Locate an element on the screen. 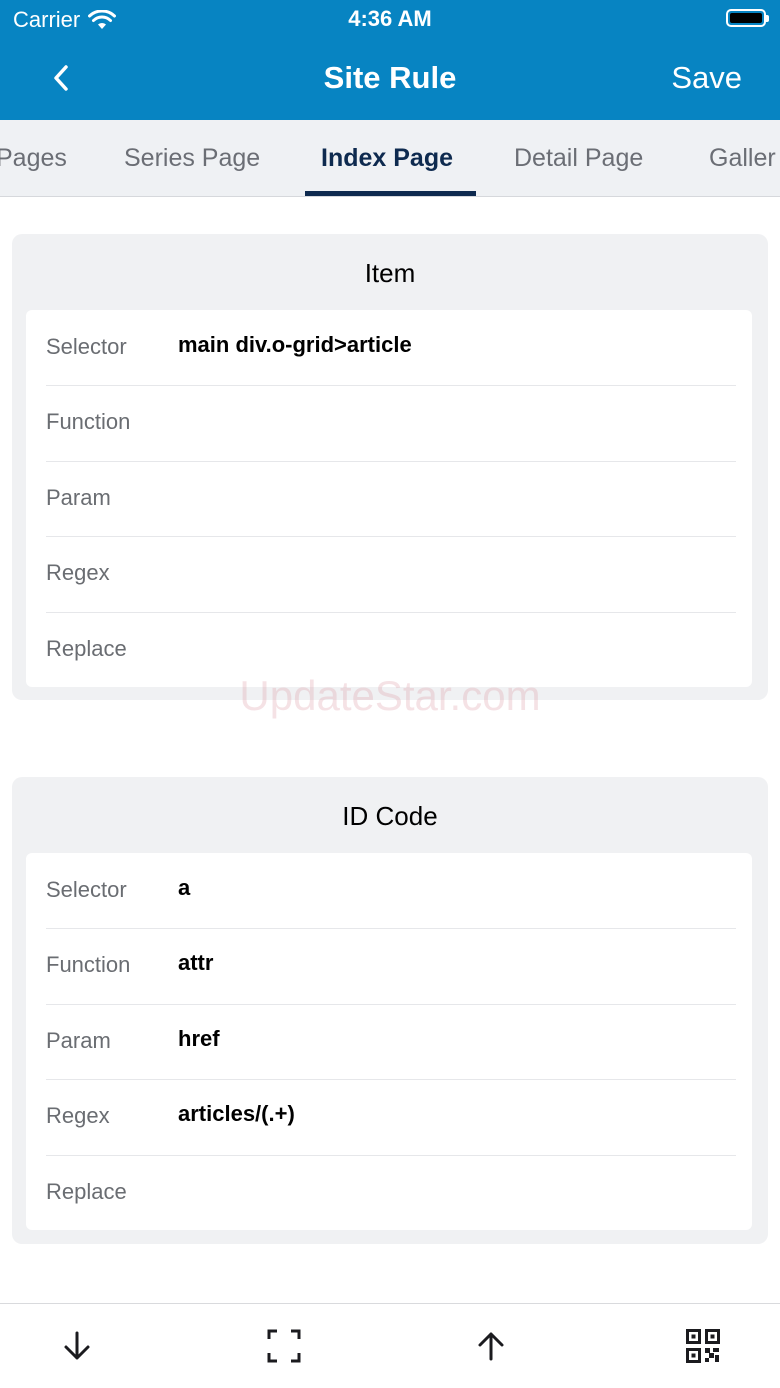 This screenshot has width=780, height=1388. field-row-param: Param is located at coordinates (389, 498).